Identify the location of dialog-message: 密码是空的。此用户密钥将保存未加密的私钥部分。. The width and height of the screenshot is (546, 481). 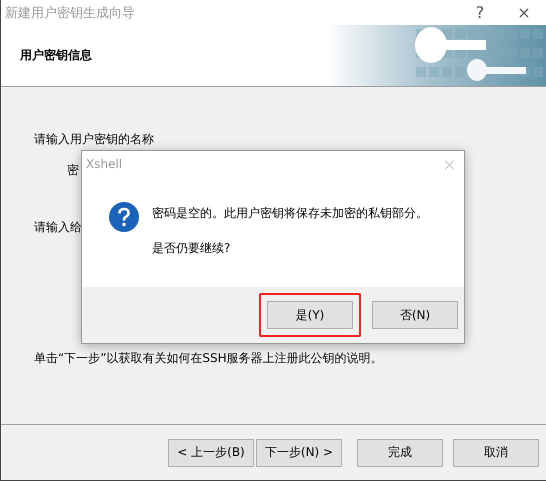
(290, 213).